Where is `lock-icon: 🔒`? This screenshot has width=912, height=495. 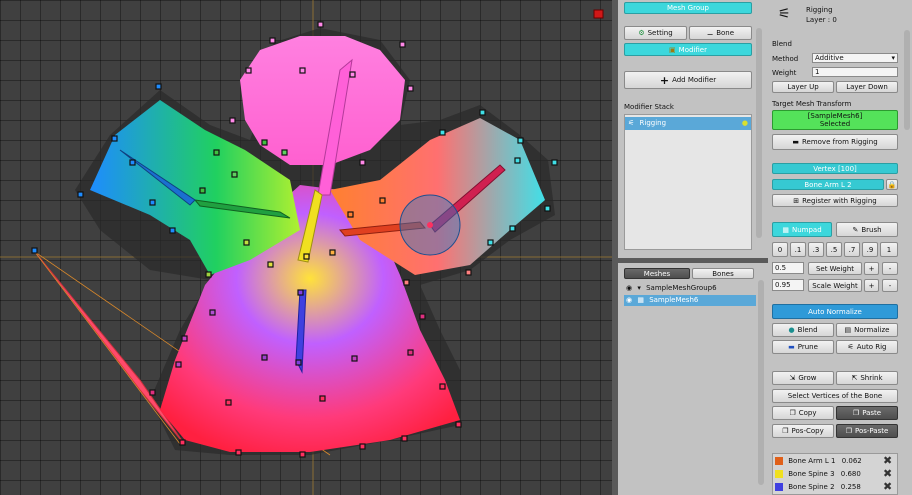 lock-icon: 🔒 is located at coordinates (892, 184).